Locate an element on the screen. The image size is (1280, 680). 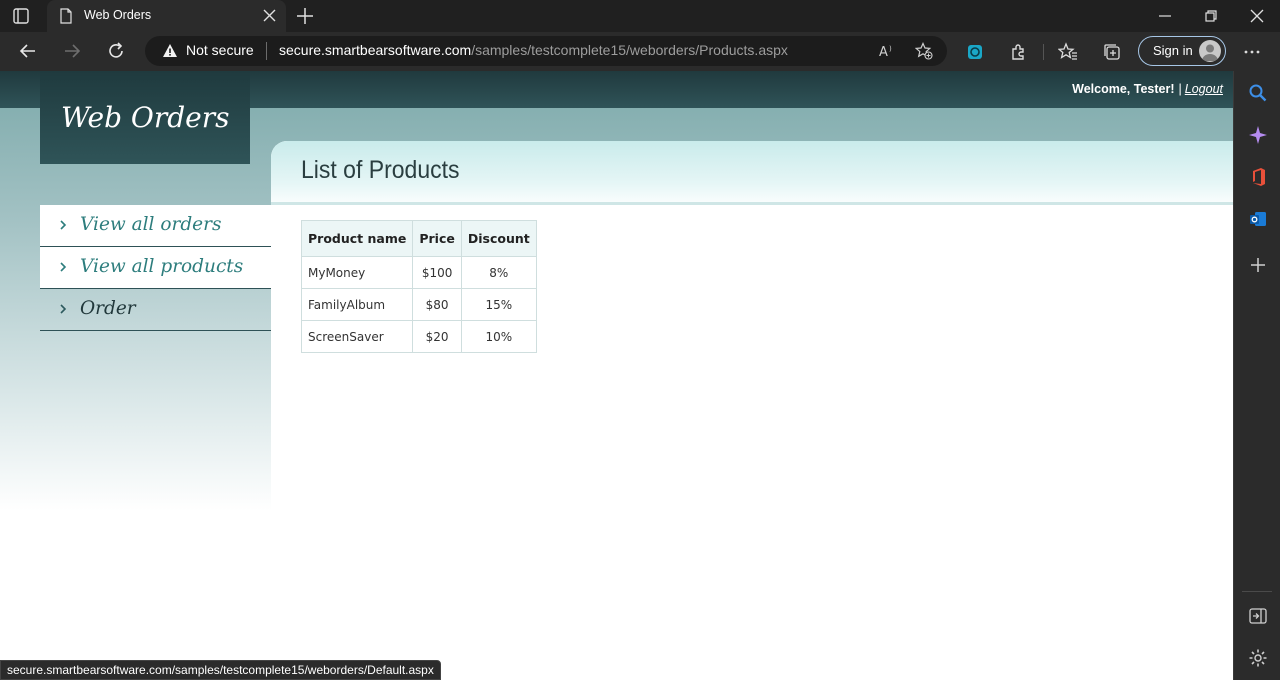
settings-icon is located at coordinates (1258, 658).